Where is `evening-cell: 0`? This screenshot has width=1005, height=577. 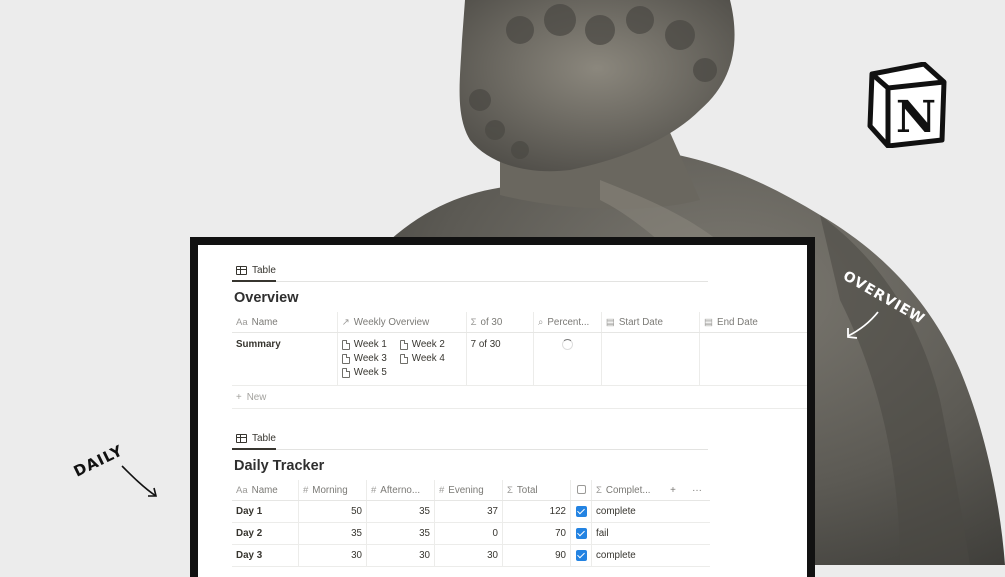
evening-cell: 0 is located at coordinates (468, 533).